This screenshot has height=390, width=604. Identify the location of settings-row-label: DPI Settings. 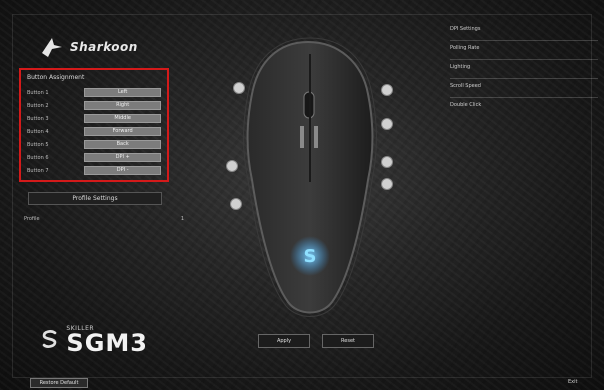
(465, 29).